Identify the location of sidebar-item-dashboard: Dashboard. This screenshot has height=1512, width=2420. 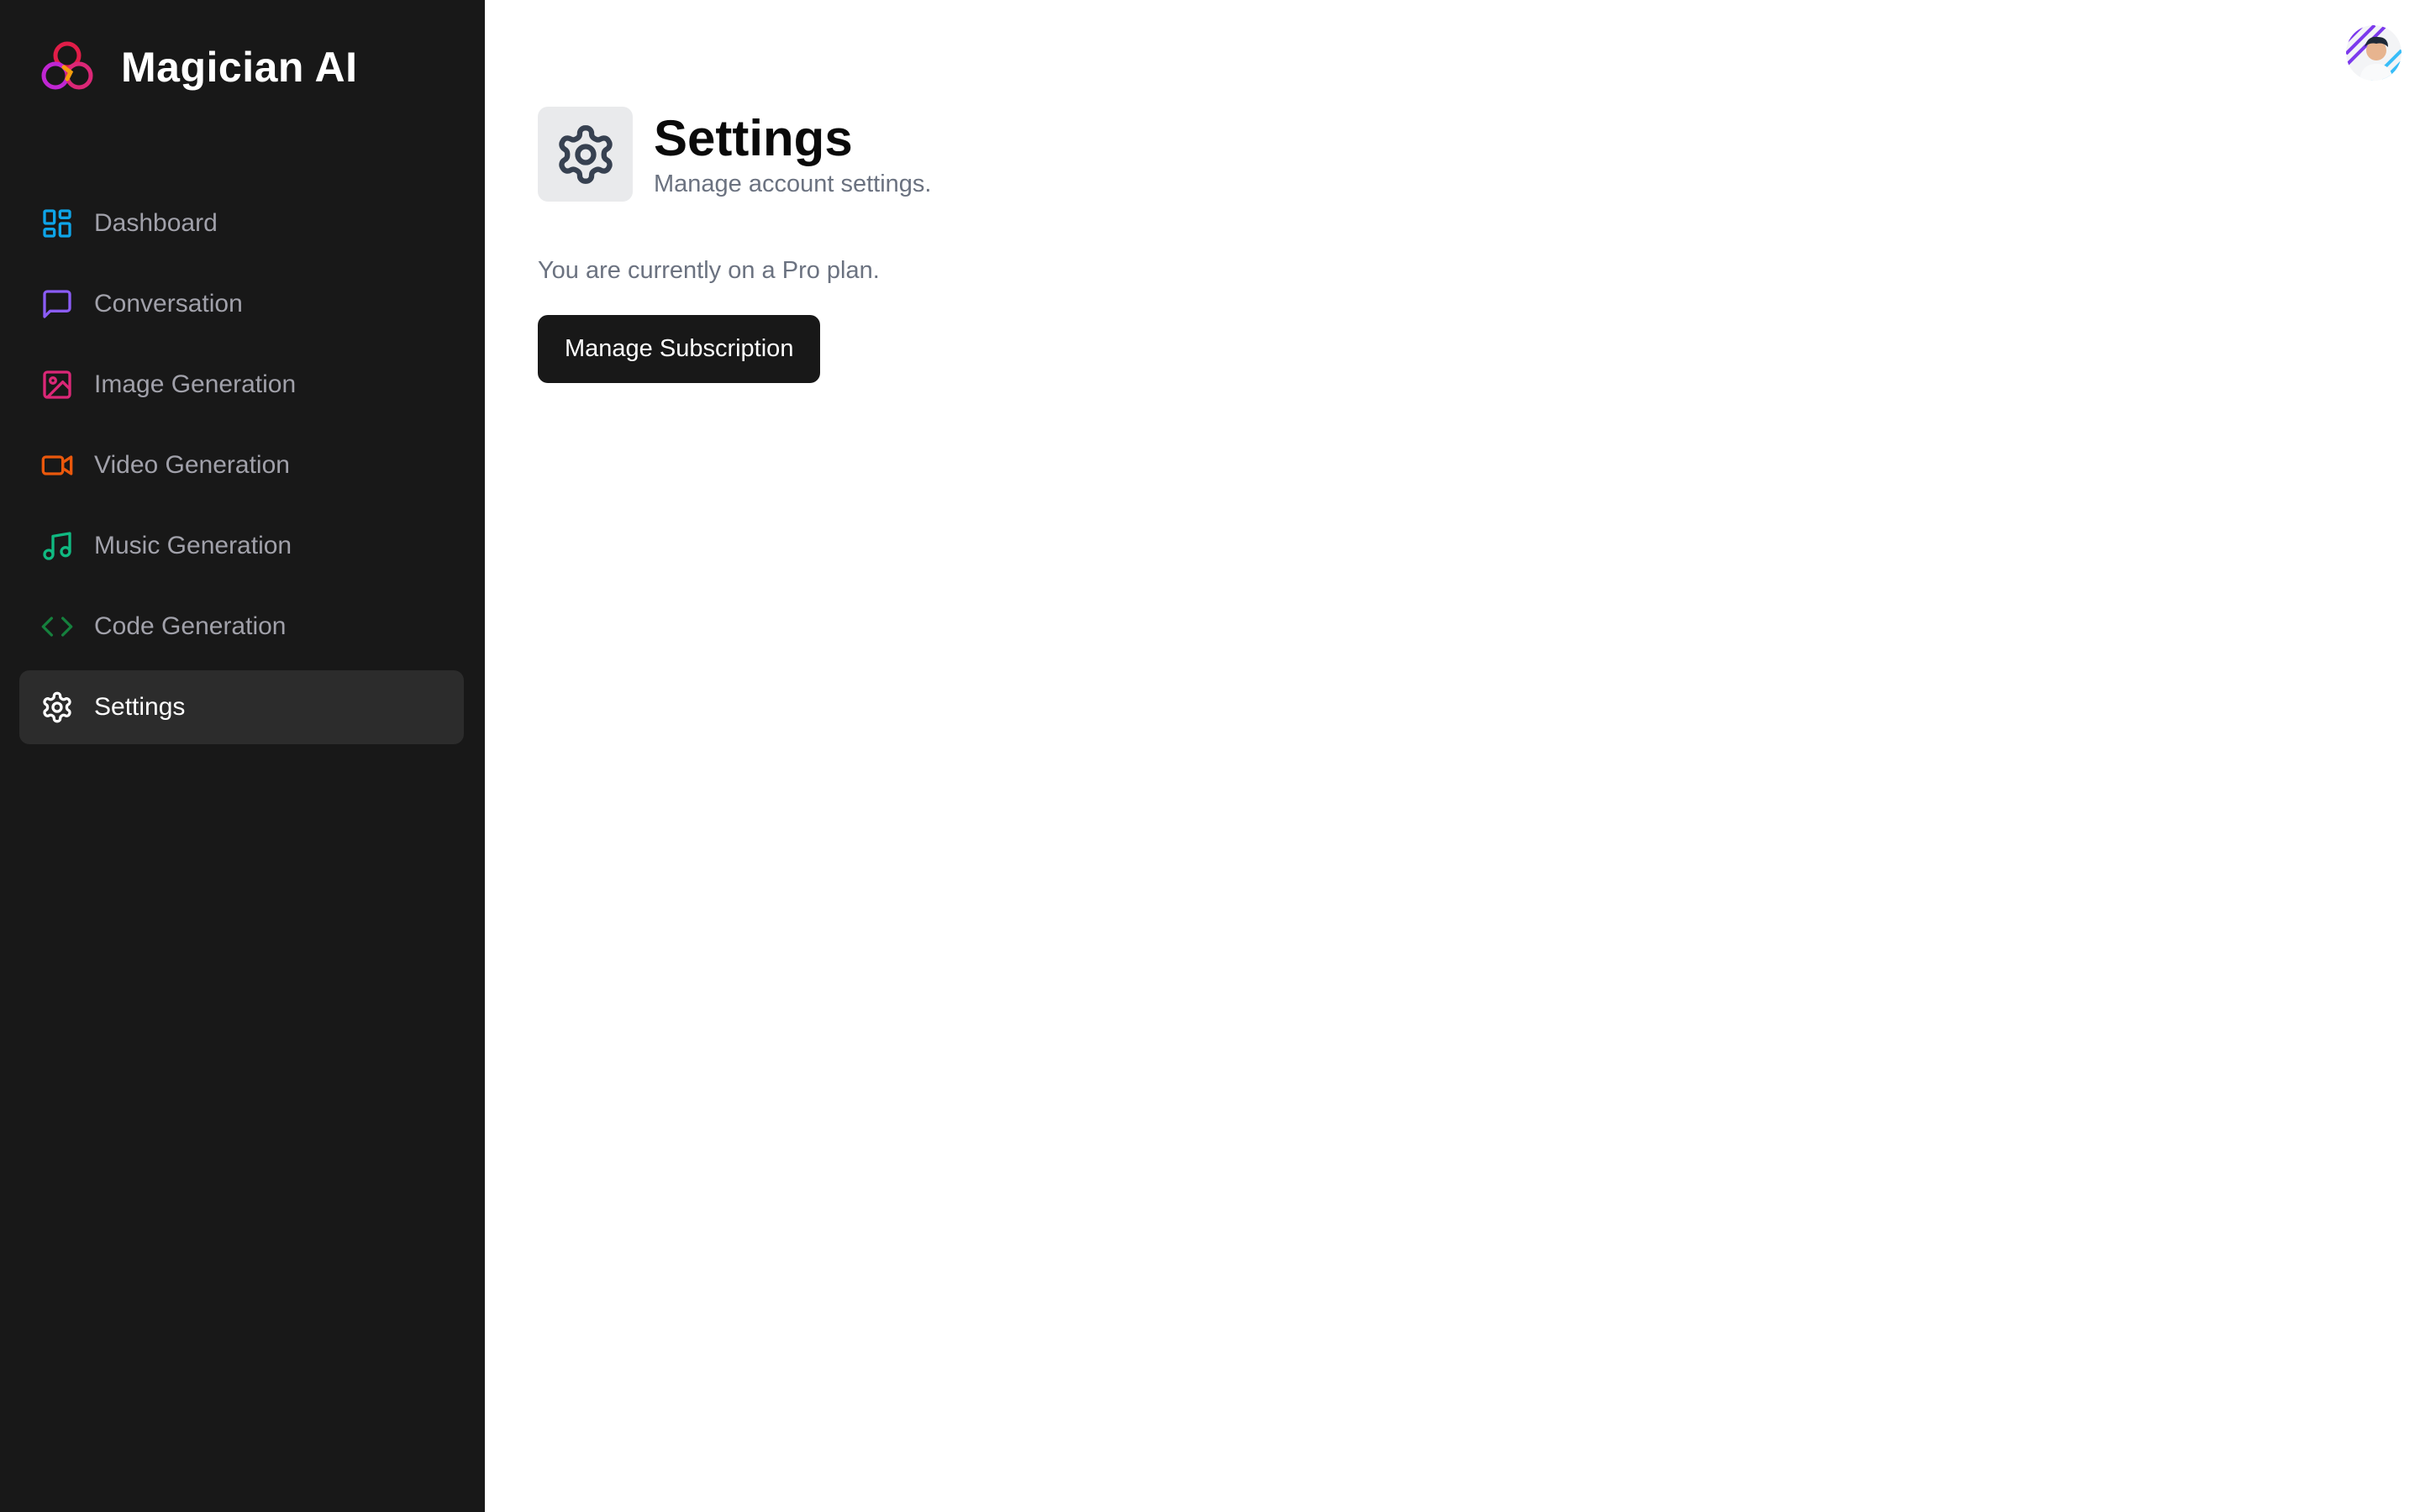
(241, 223).